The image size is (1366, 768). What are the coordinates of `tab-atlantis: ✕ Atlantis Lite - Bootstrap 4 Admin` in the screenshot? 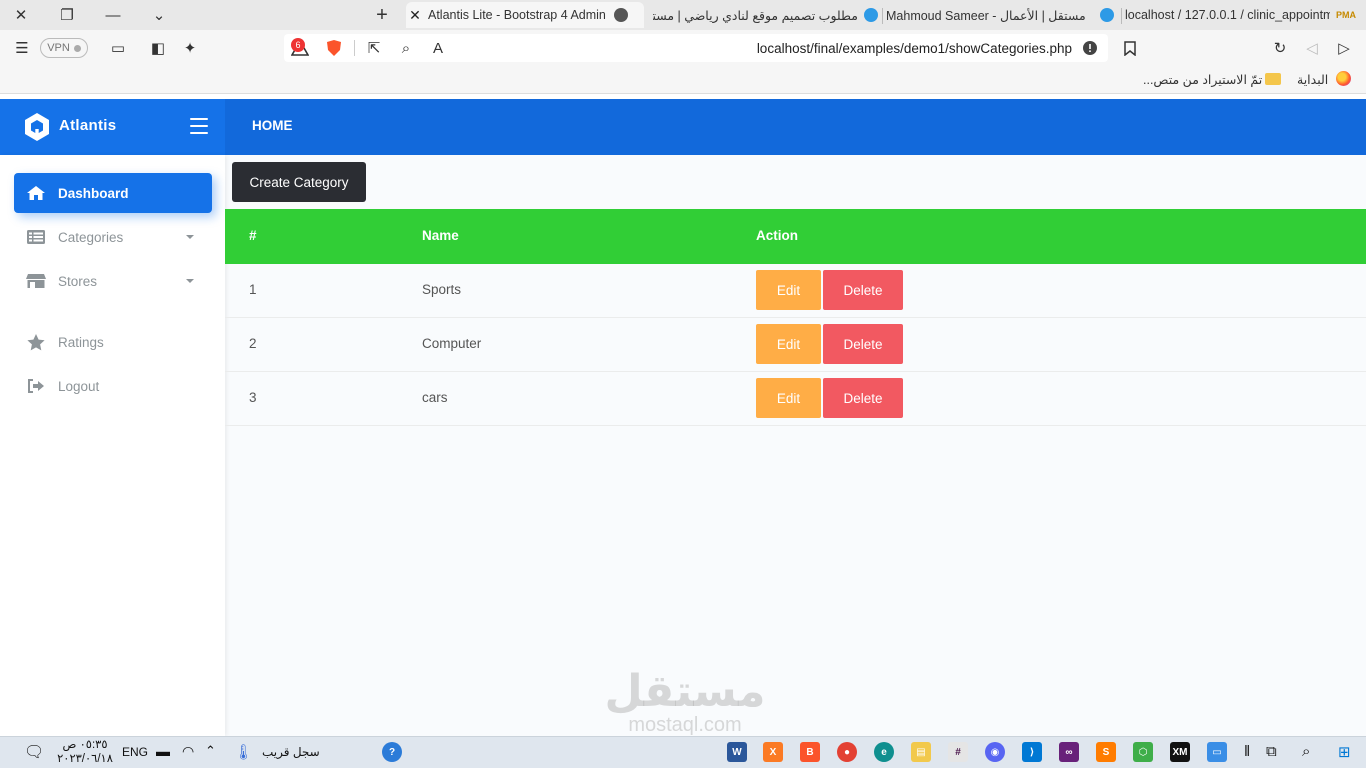 It's located at (525, 15).